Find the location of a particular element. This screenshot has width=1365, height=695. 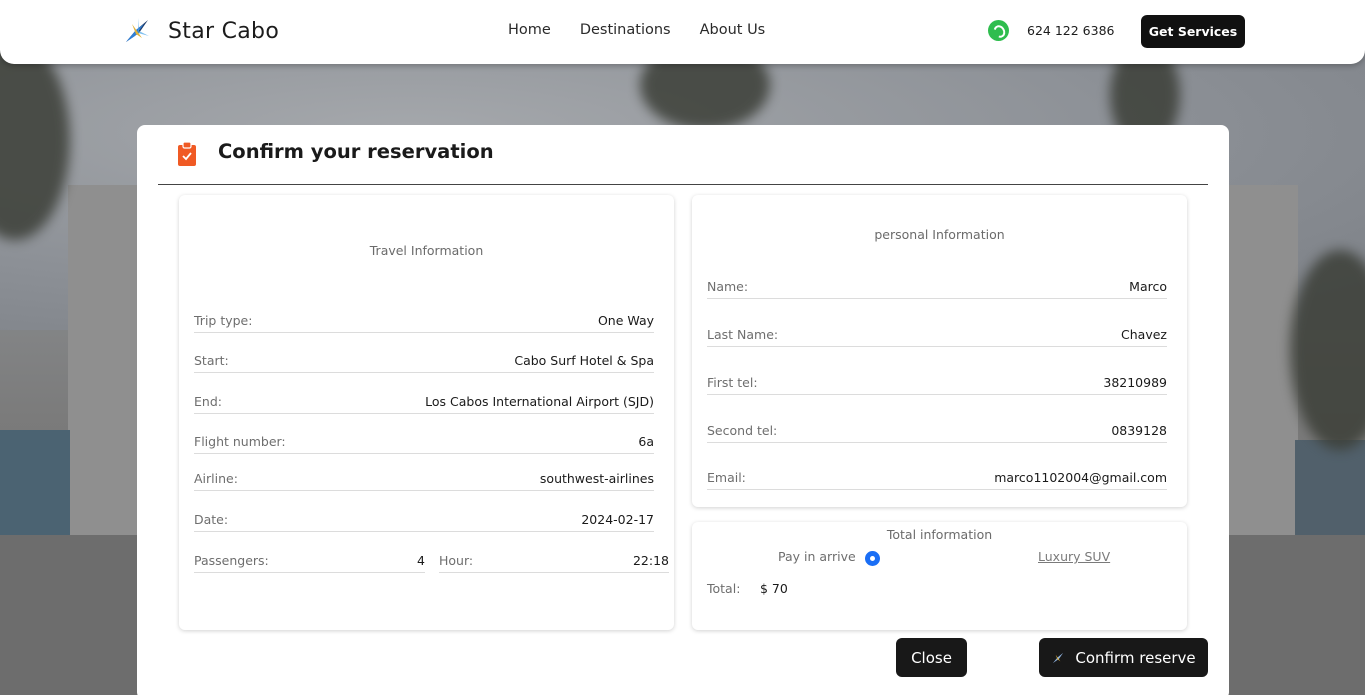

nav-link-destinations: Destinations is located at coordinates (625, 30).